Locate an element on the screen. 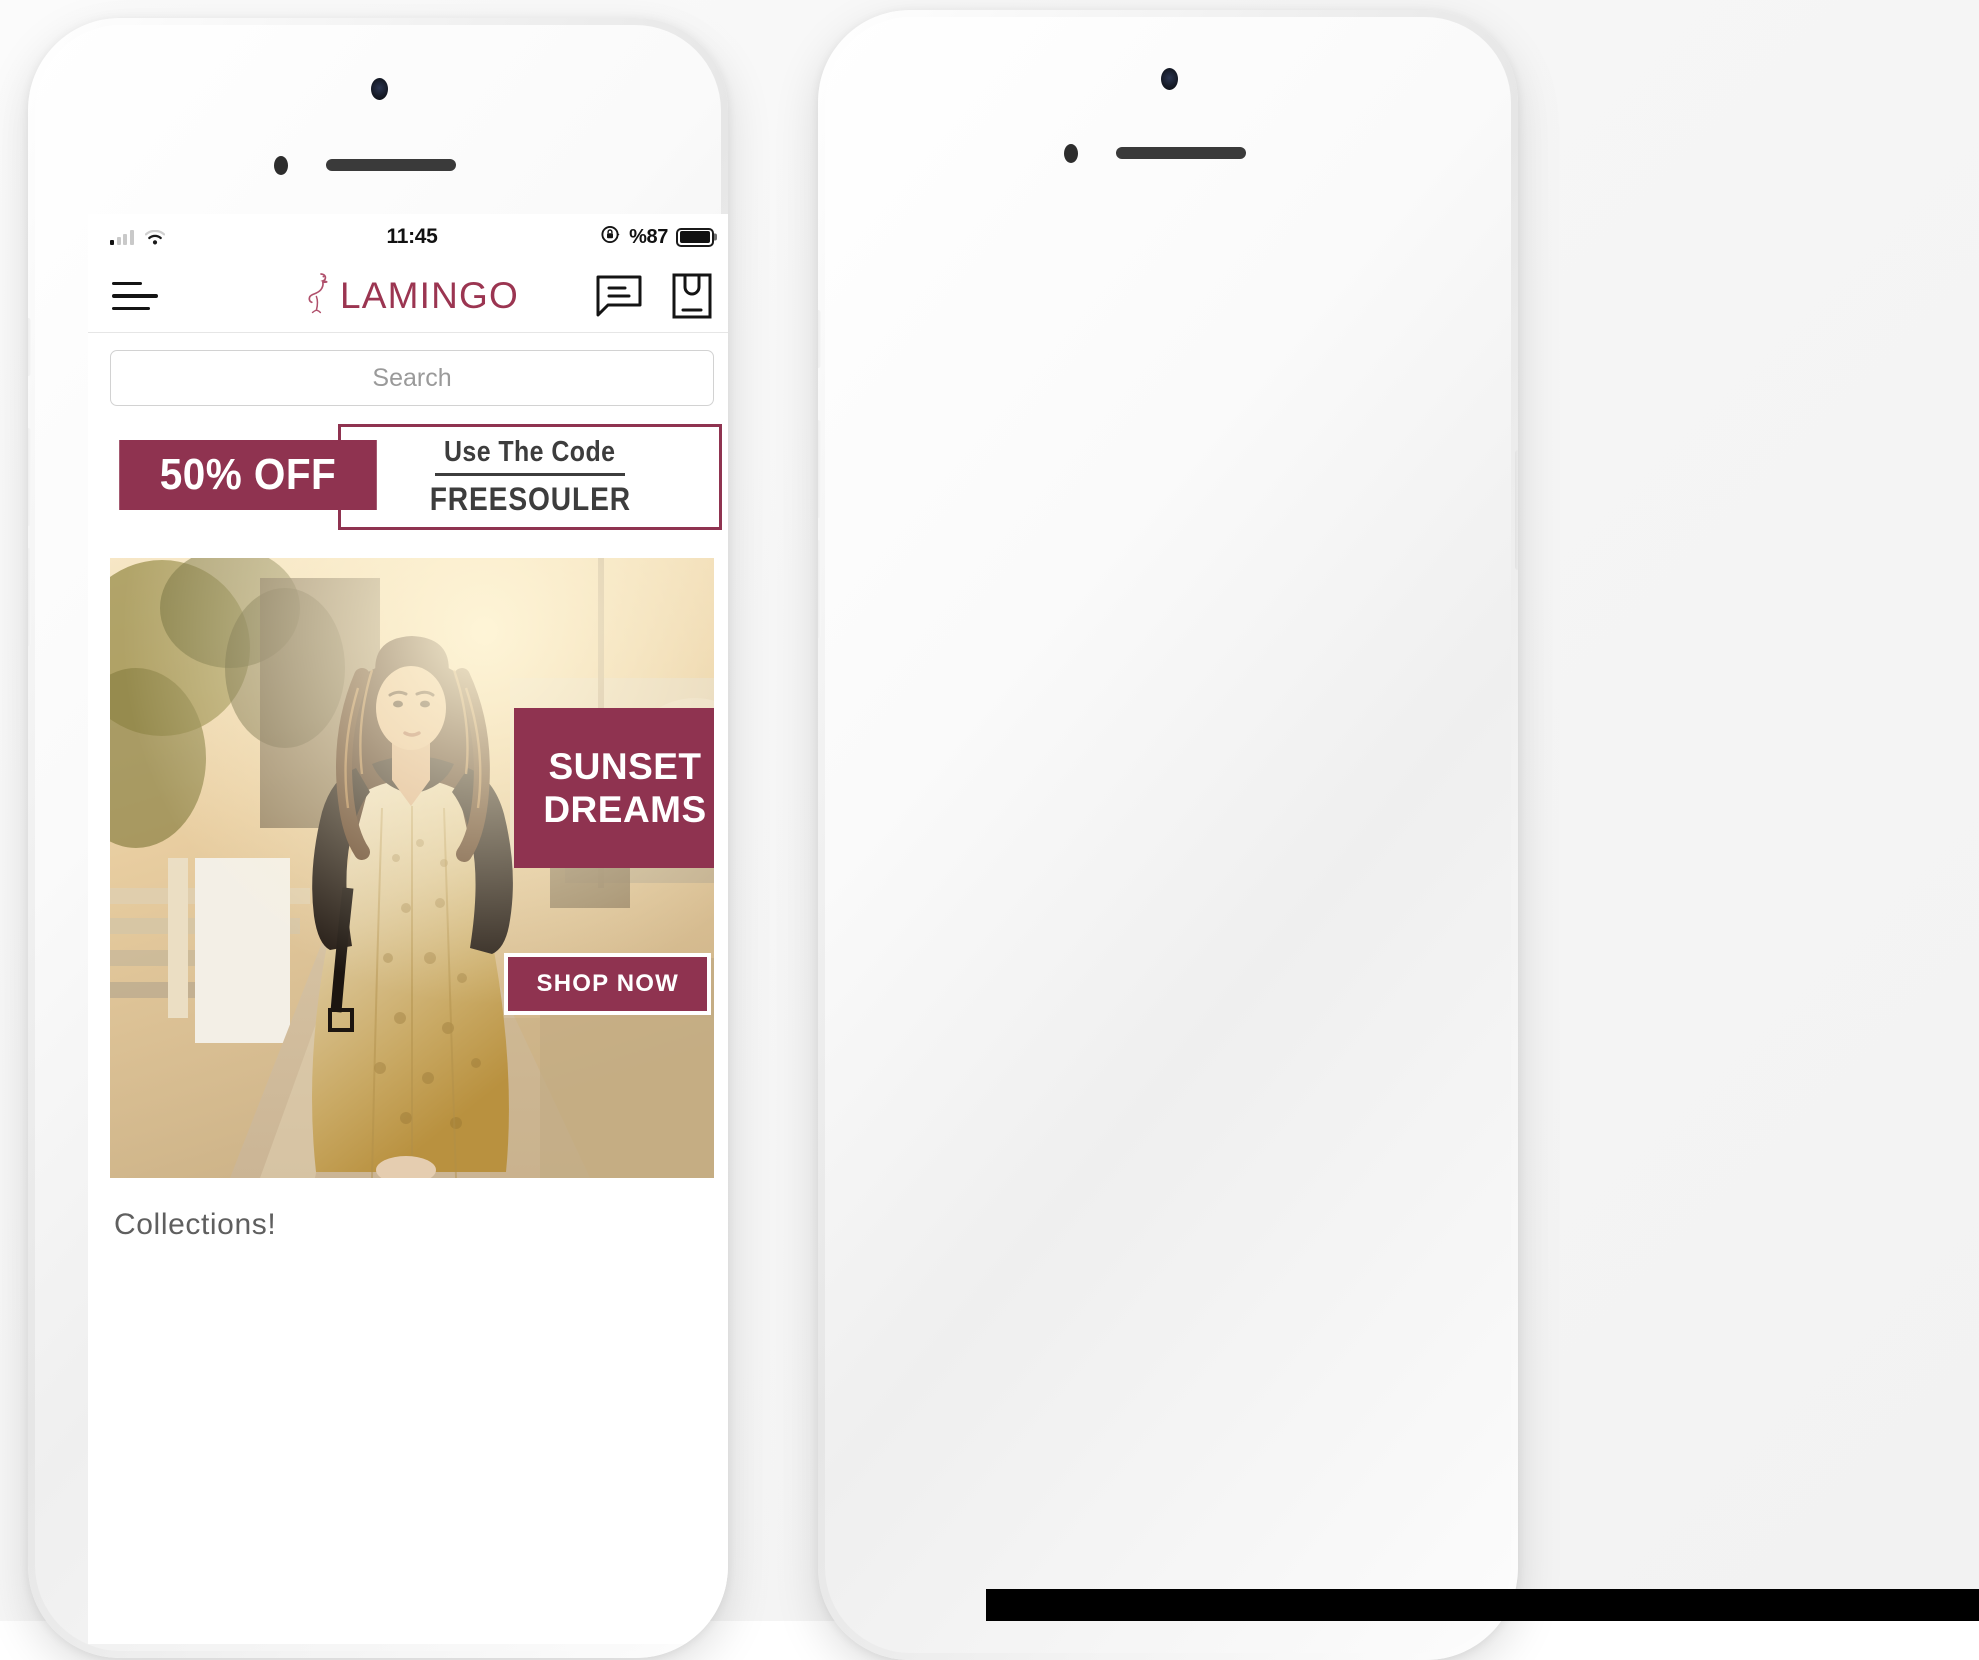 The width and height of the screenshot is (1979, 1660). volume-up-button-right is located at coordinates (819, 469).